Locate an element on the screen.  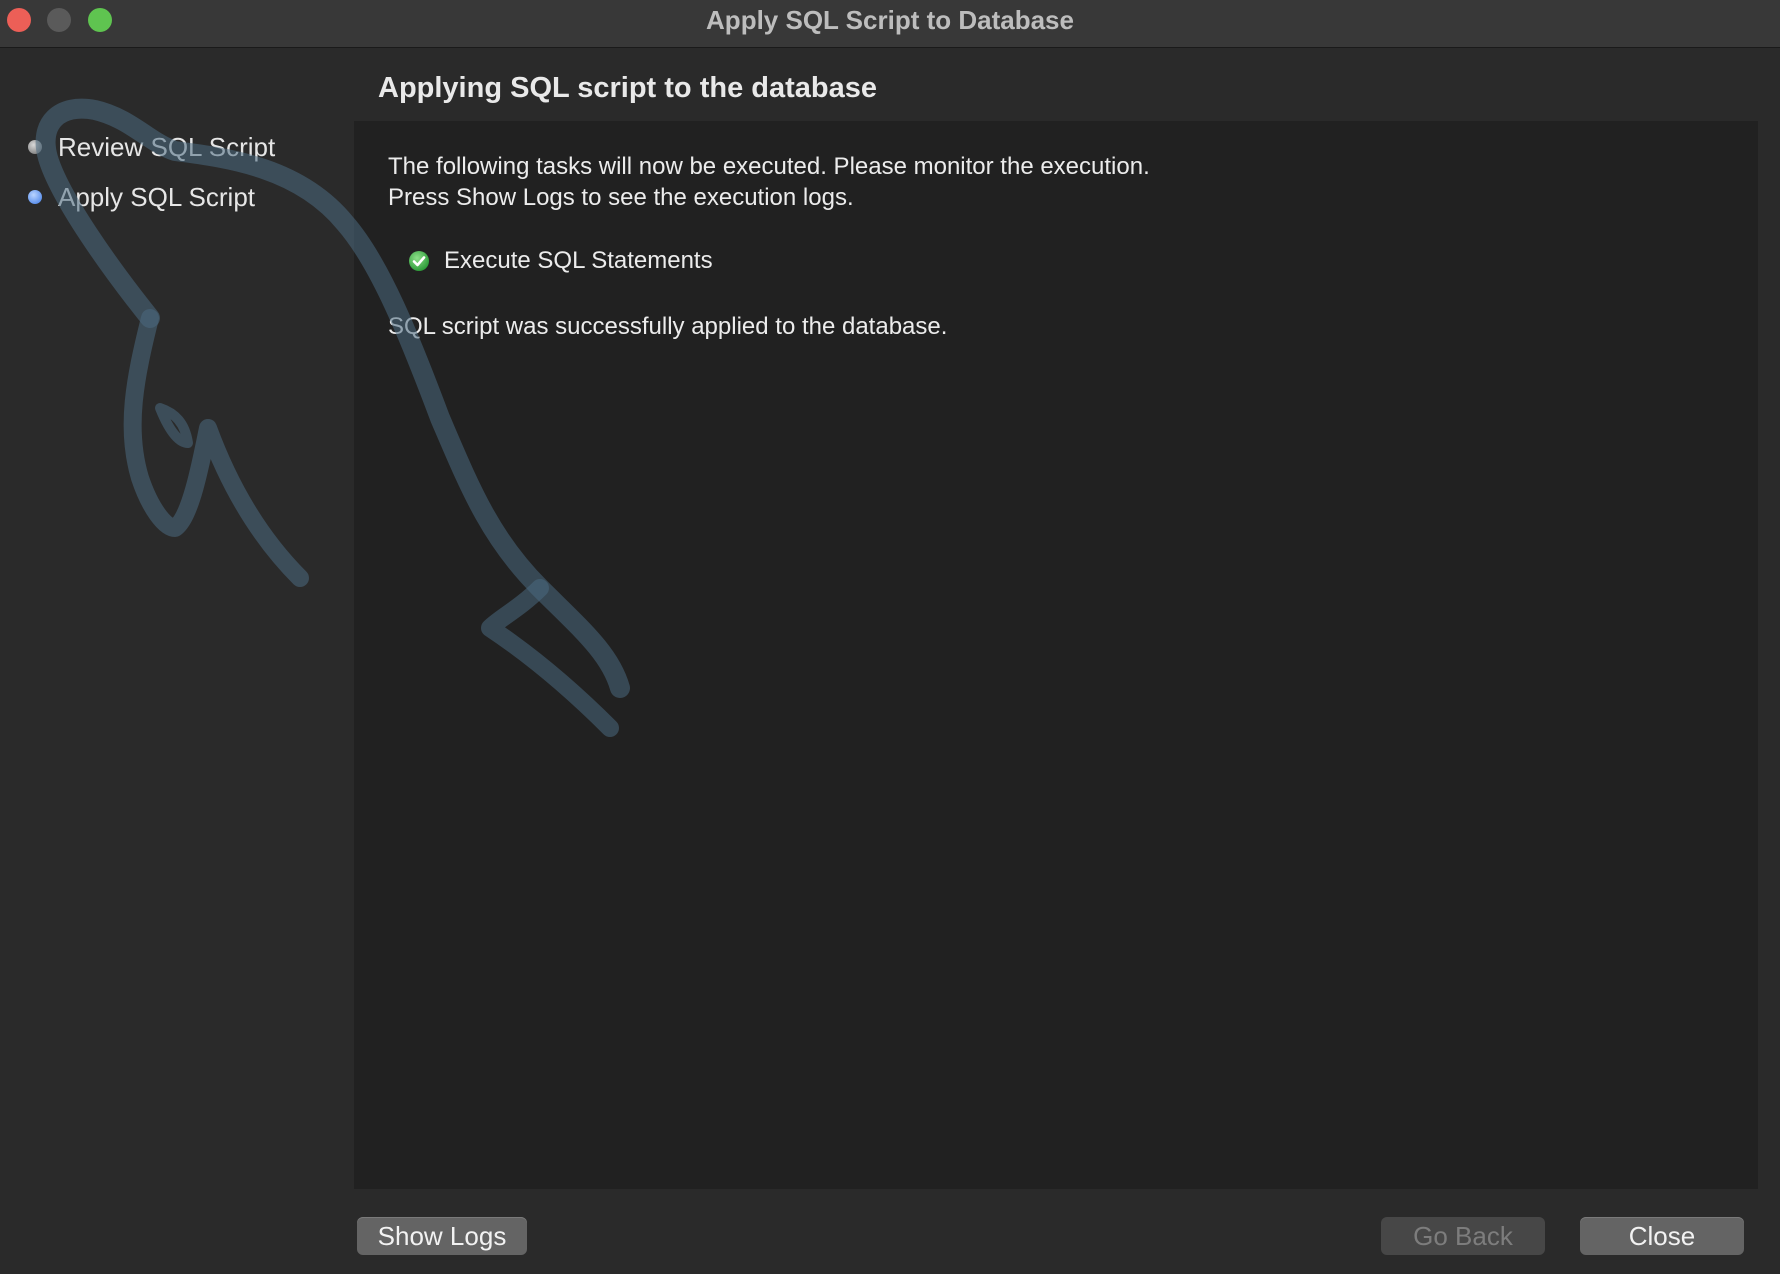
show-logs-button: Show Logs is located at coordinates (442, 1236).